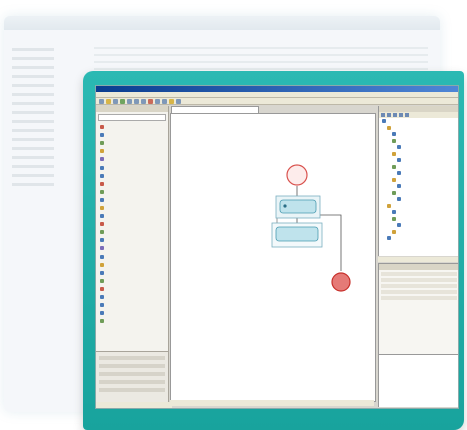 Image resolution: width=467 pixels, height=430 pixels. What do you see at coordinates (134, 405) in the screenshot?
I see `palette-bottom-tab` at bounding box center [134, 405].